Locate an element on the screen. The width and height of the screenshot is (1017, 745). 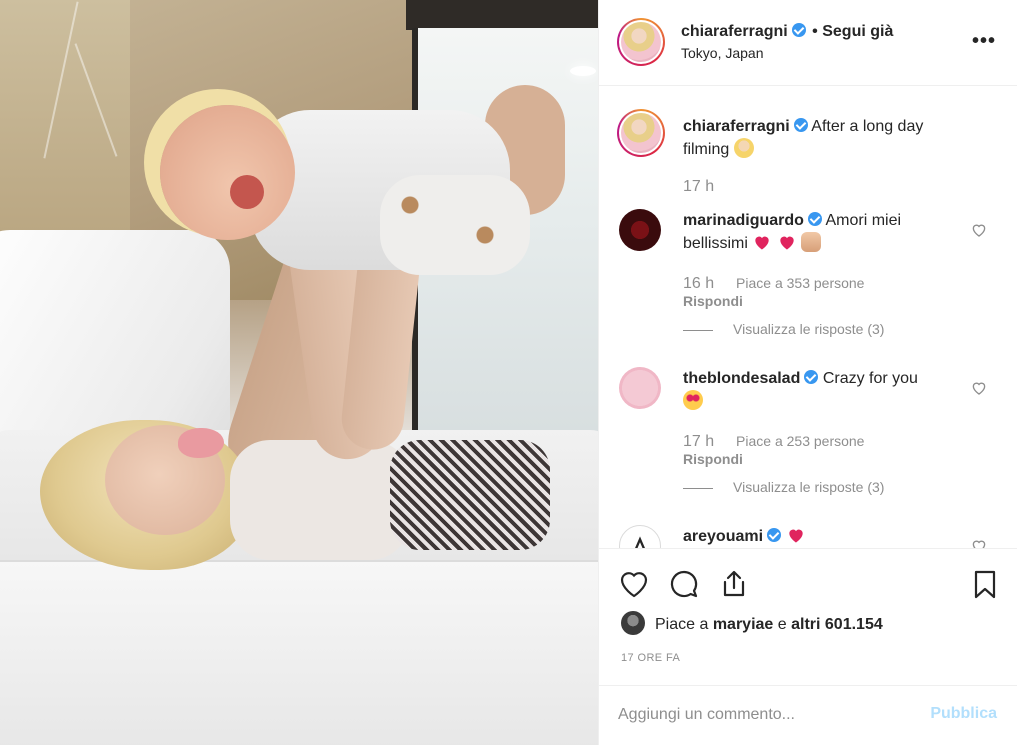
raising-hands-emoji-icon is located at coordinates (811, 242).